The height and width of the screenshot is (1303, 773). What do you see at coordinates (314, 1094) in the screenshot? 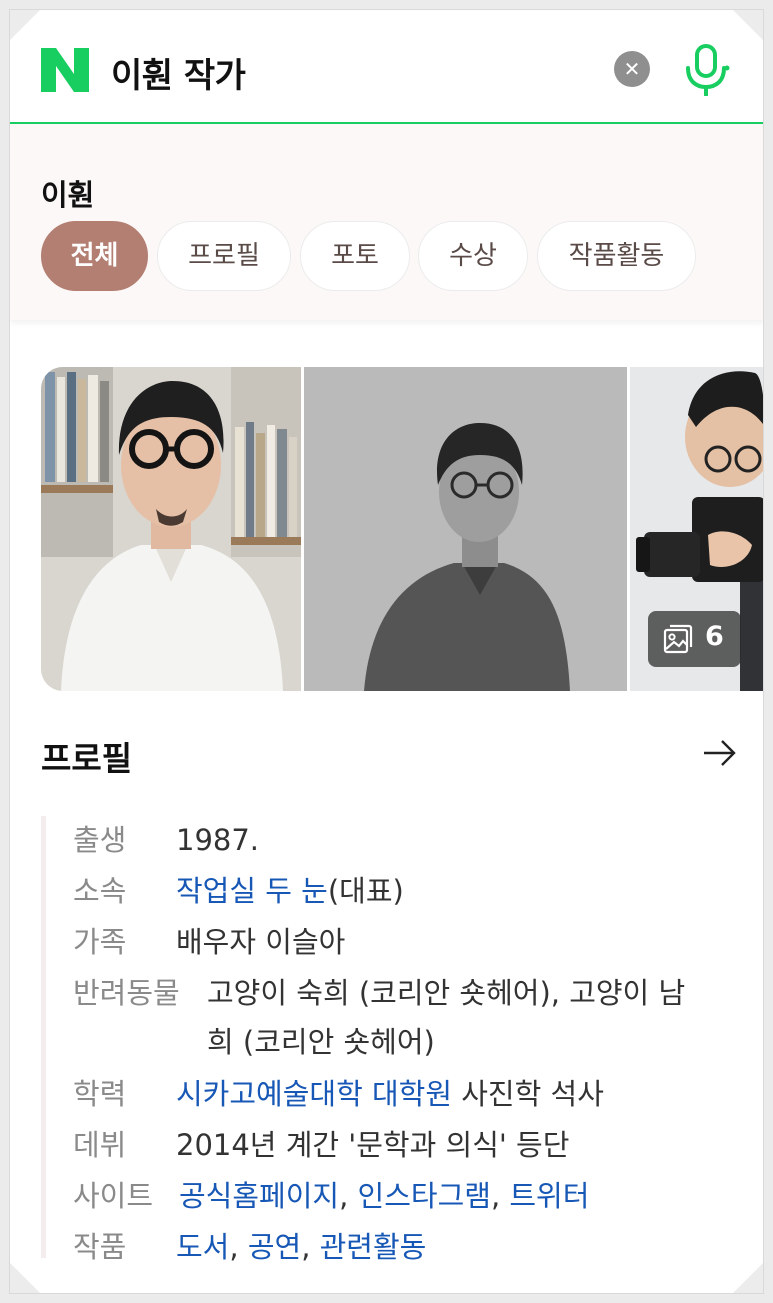
I see `school-link: 시카고예술대학 대학원` at bounding box center [314, 1094].